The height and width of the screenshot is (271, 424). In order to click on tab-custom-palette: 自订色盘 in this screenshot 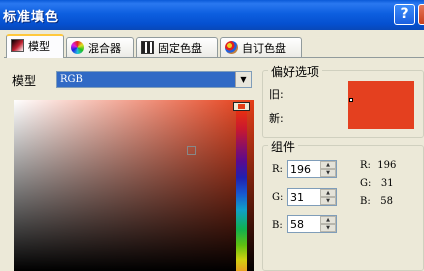, I will do `click(261, 47)`.